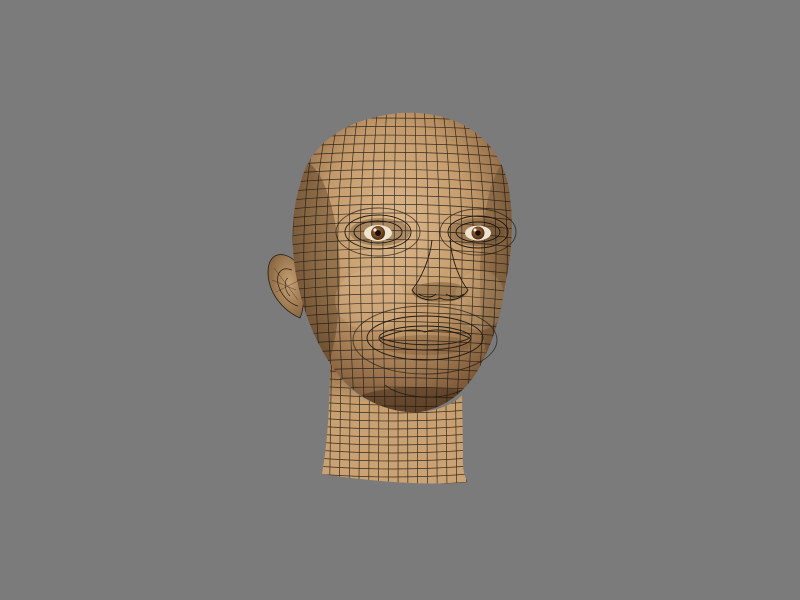  Describe the element at coordinates (478, 233) in the screenshot. I see `right-eye` at that location.